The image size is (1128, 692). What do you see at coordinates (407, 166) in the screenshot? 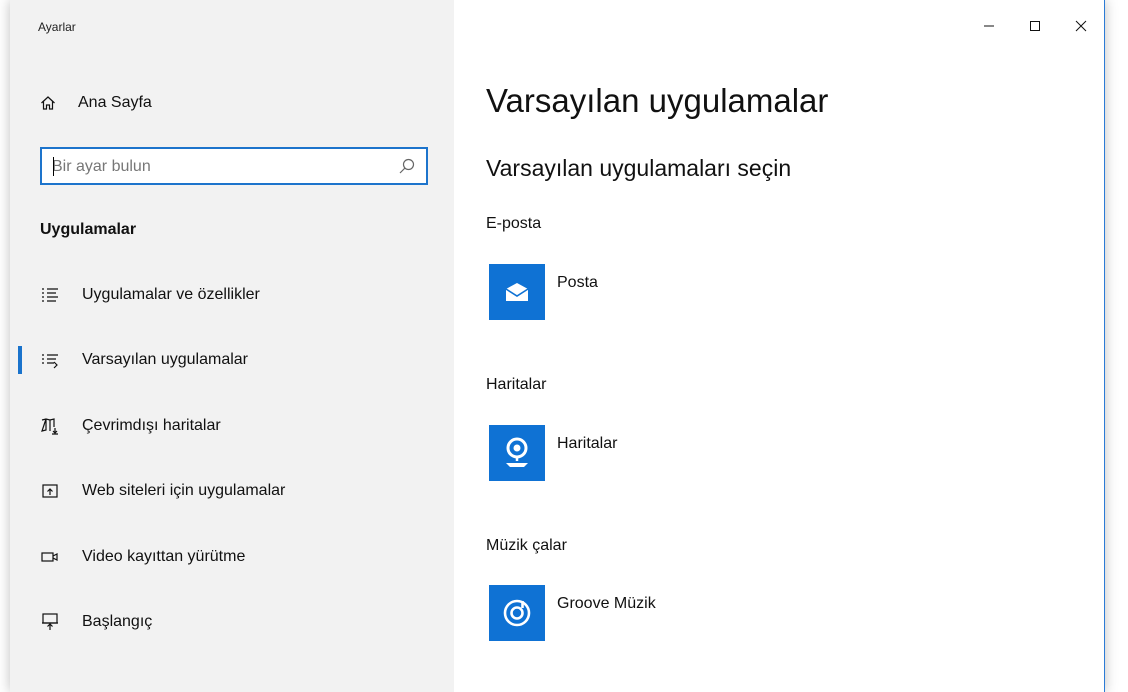
I see `search-icon` at bounding box center [407, 166].